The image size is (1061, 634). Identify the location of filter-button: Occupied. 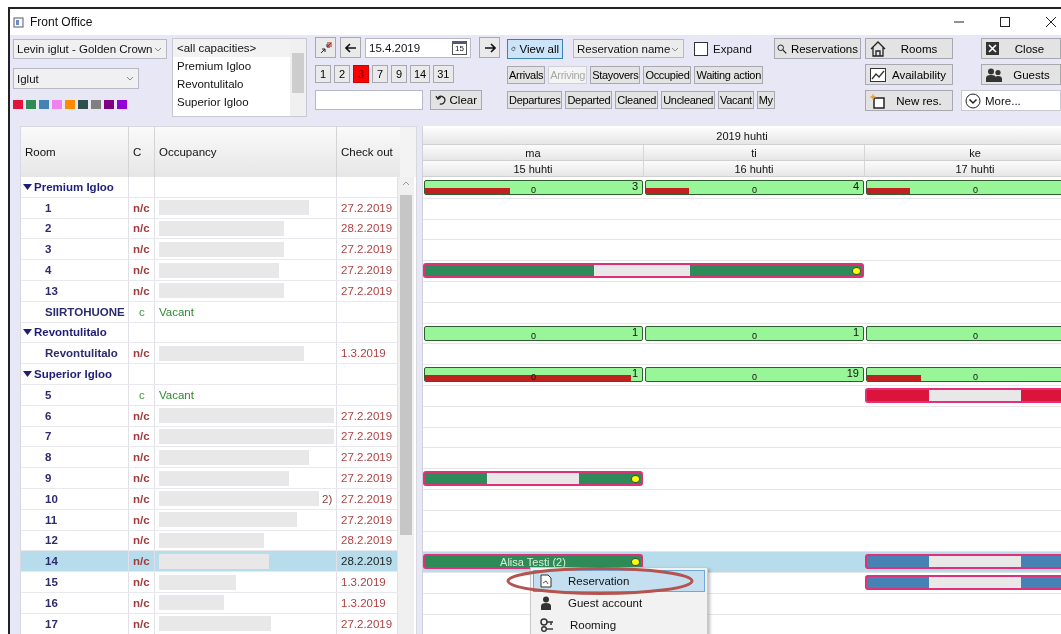
(667, 74).